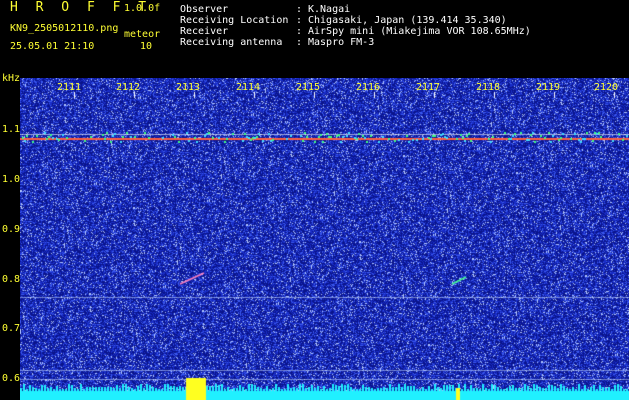 The image size is (629, 400). Describe the element at coordinates (11, 129) in the screenshot. I see `y-tick-label: 1.1` at that location.